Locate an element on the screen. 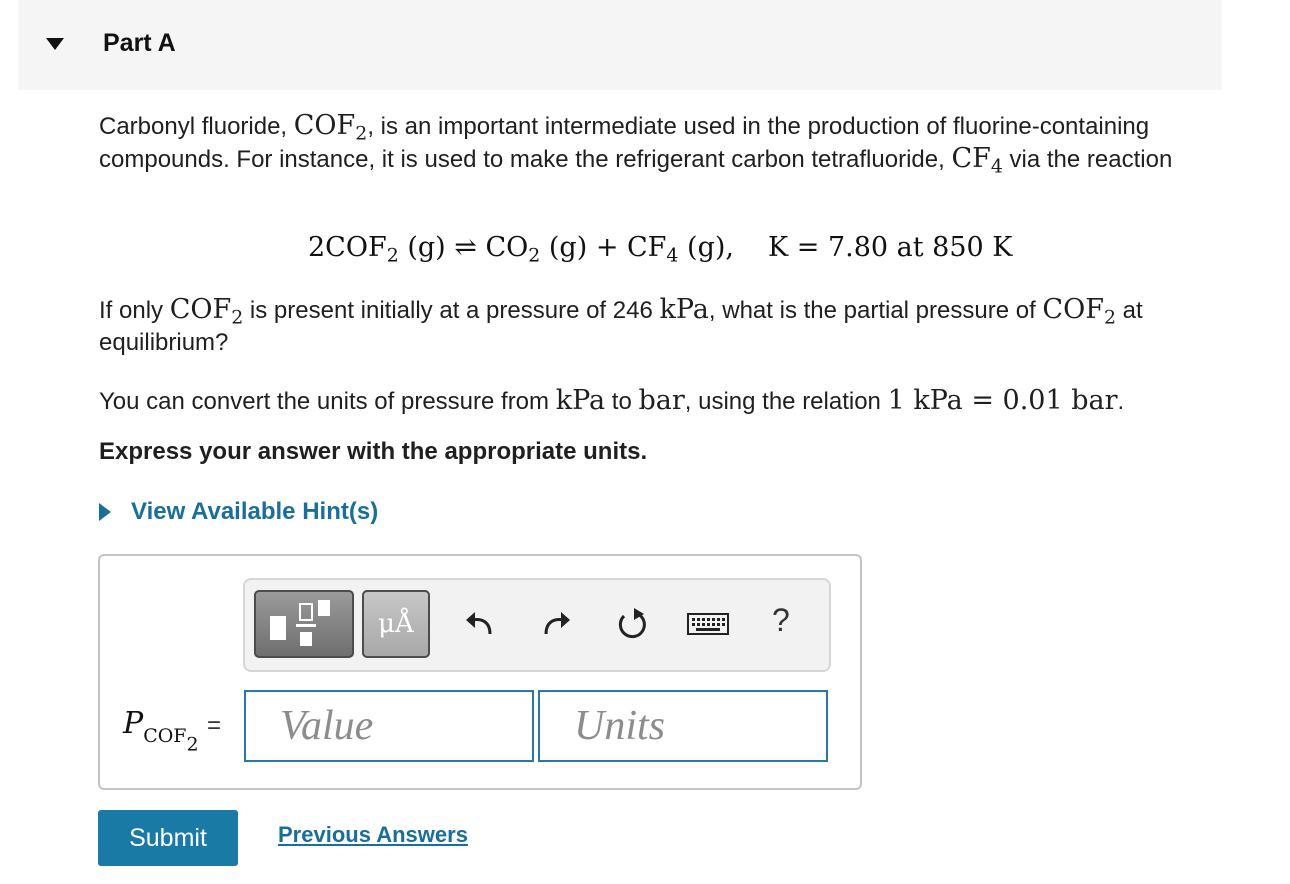 Image resolution: width=1290 pixels, height=884 pixels. submit-button: Submit is located at coordinates (168, 838).